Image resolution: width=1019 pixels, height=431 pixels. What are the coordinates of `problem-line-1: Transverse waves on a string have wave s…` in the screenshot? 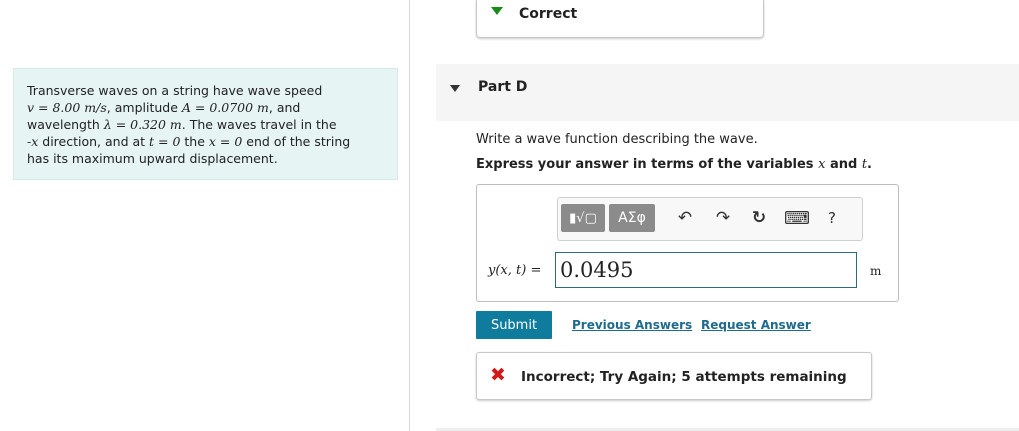 It's located at (175, 90).